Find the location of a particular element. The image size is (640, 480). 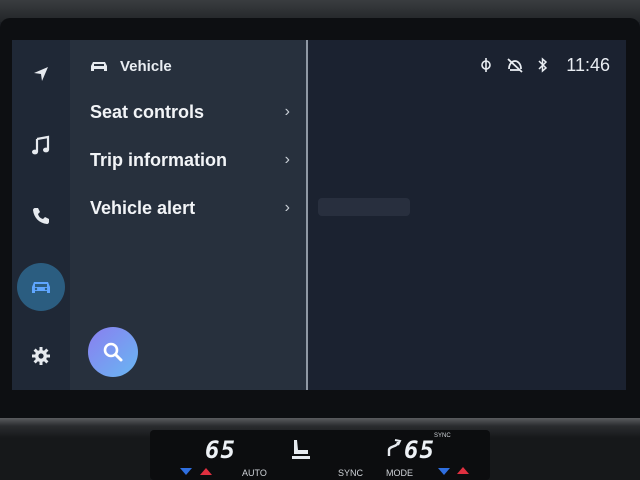

rail-phone-button is located at coordinates (41, 216).